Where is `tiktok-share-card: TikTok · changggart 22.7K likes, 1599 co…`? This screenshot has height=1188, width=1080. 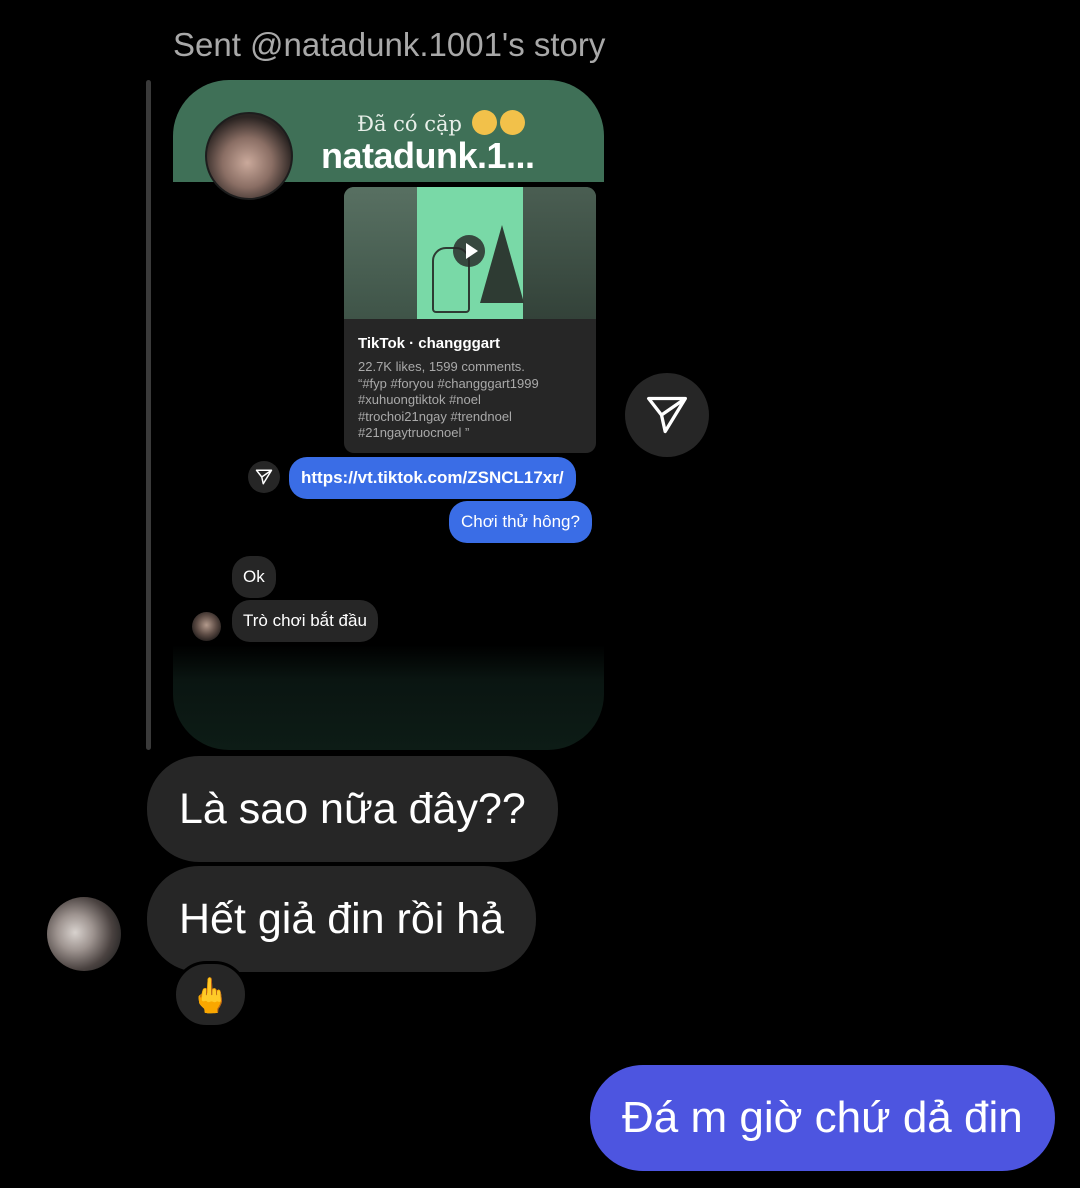
tiktok-share-card: TikTok · changggart 22.7K likes, 1599 co… is located at coordinates (470, 320).